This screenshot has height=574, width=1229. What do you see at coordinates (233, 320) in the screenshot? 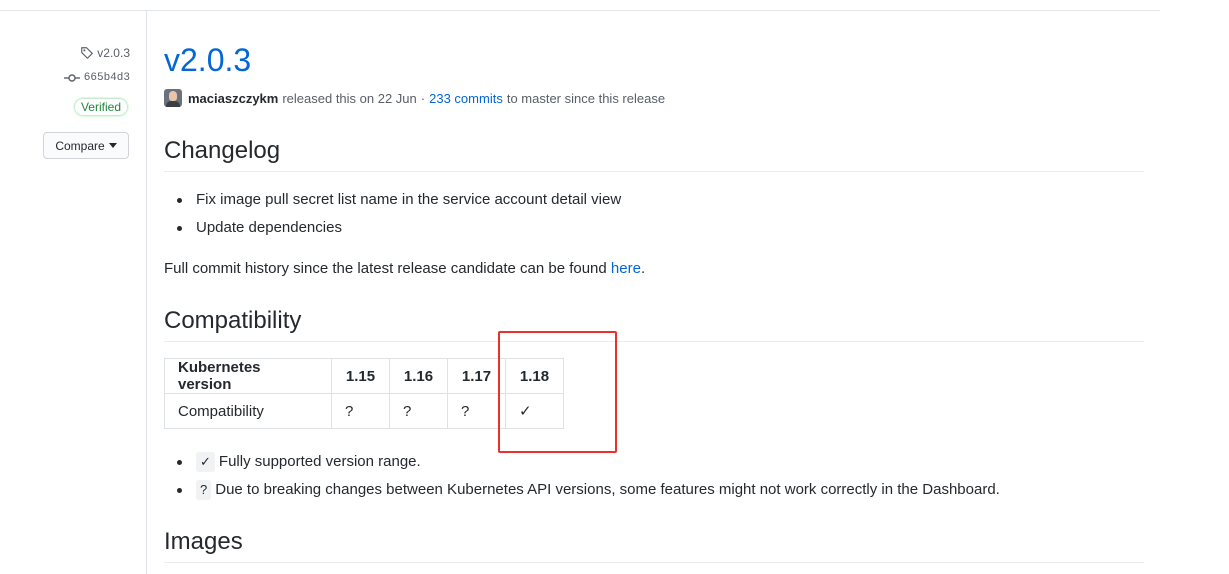
I see `compatibility-heading: Compatibility` at bounding box center [233, 320].